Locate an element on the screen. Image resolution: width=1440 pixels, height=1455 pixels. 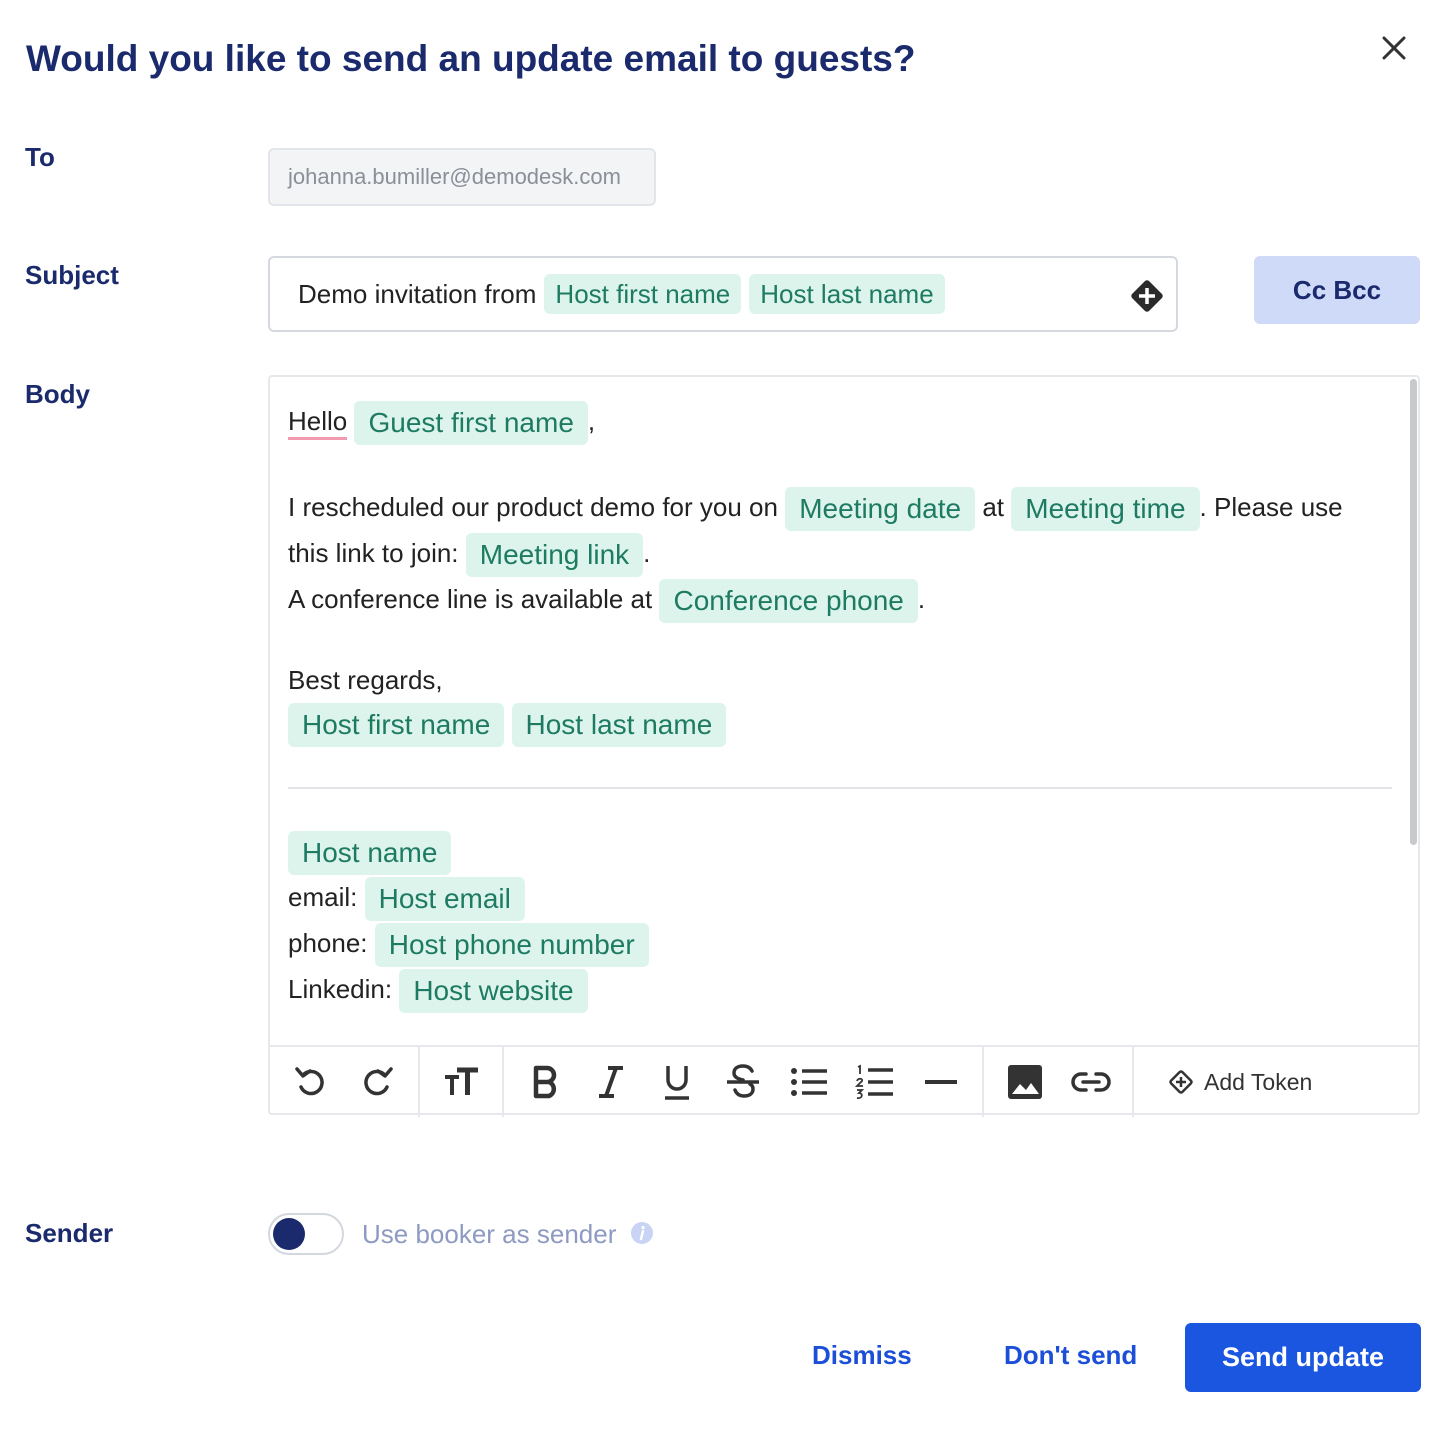
strikethrough-button is located at coordinates (743, 1082).